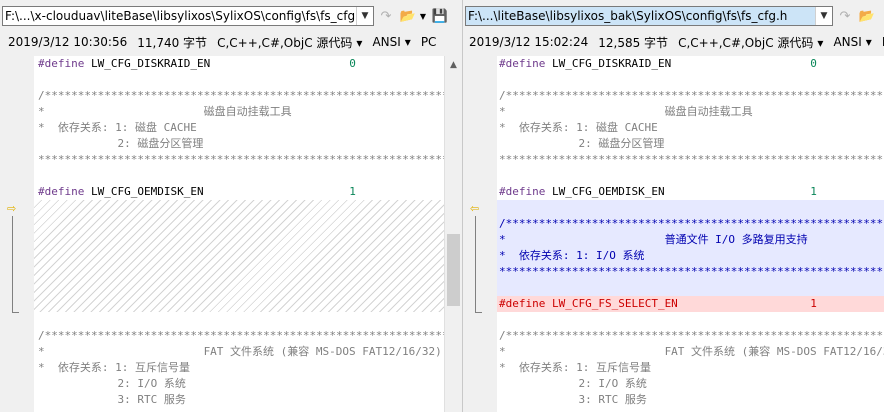  Describe the element at coordinates (529, 42) in the screenshot. I see `right-timestamp: 2019/3/12 15:02:24` at that location.